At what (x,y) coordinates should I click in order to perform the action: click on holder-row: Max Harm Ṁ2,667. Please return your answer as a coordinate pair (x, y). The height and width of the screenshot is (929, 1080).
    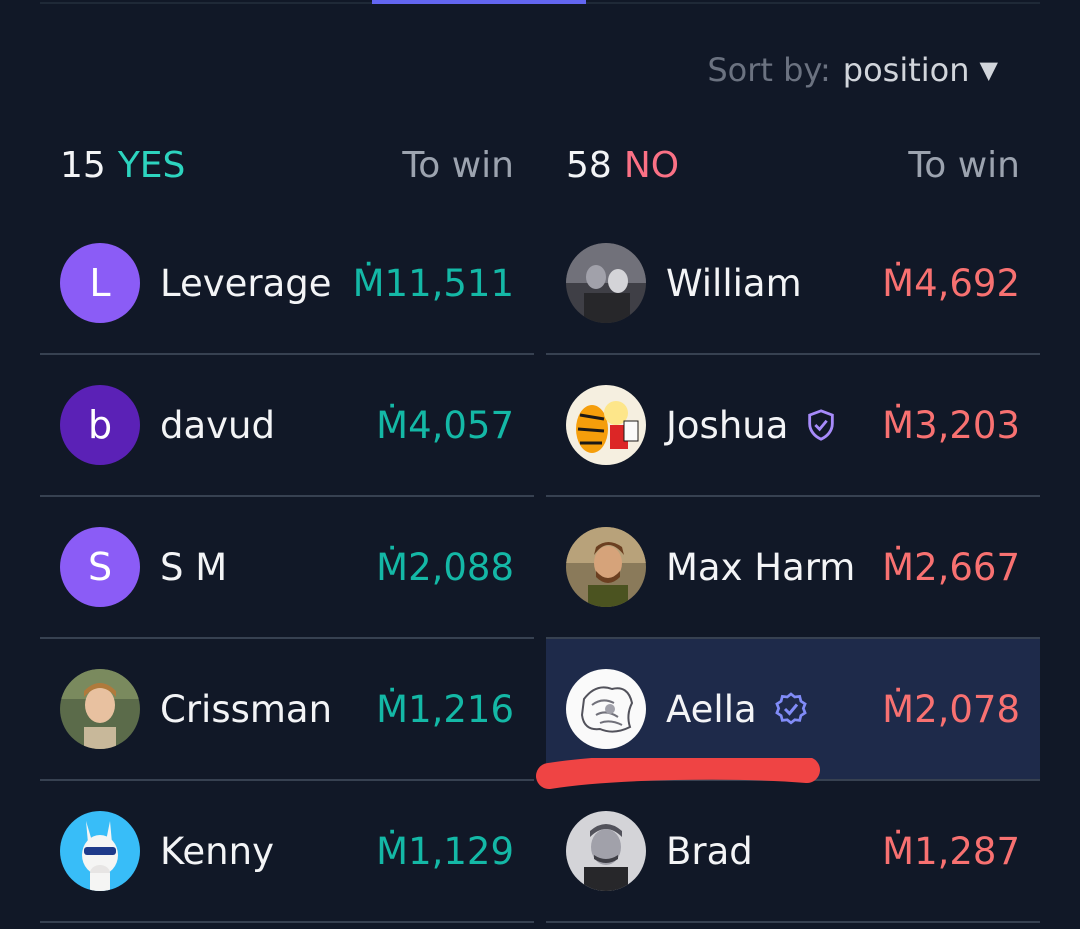
    Looking at the image, I should click on (793, 568).